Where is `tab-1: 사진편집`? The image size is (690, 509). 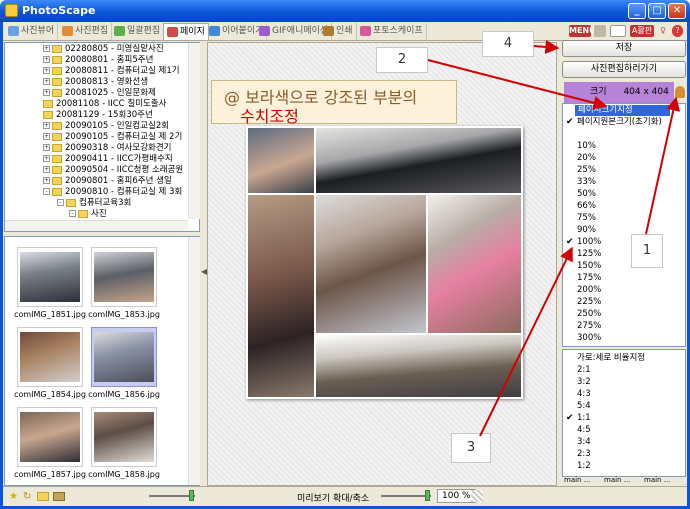
tab-1: 사진편집 is located at coordinates (86, 31).